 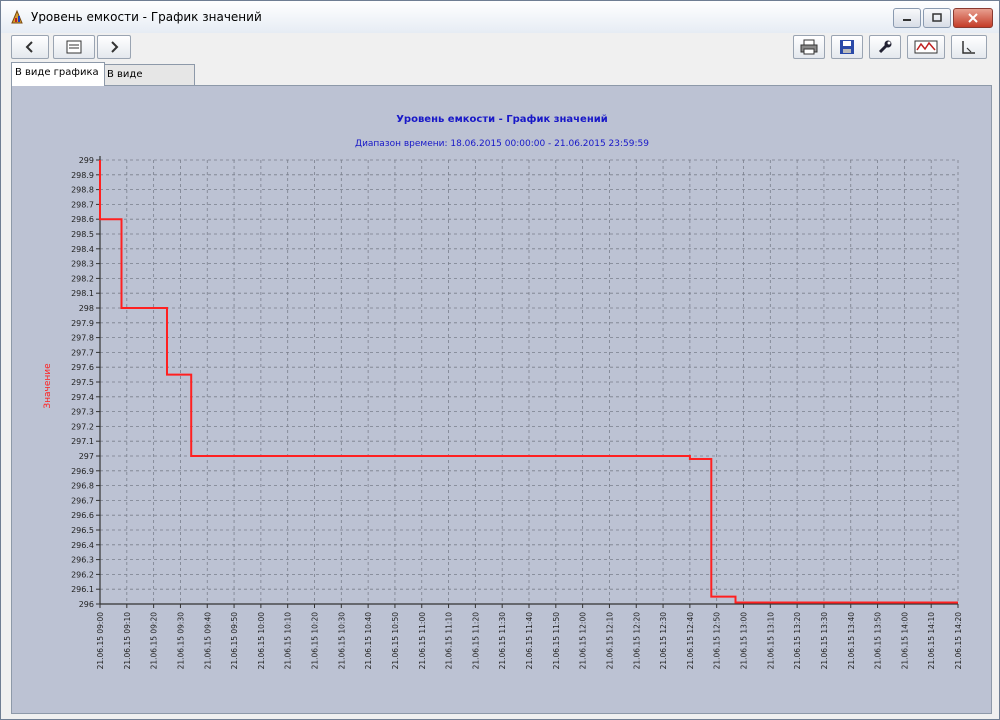 I want to click on forward-button, so click(x=114, y=47).